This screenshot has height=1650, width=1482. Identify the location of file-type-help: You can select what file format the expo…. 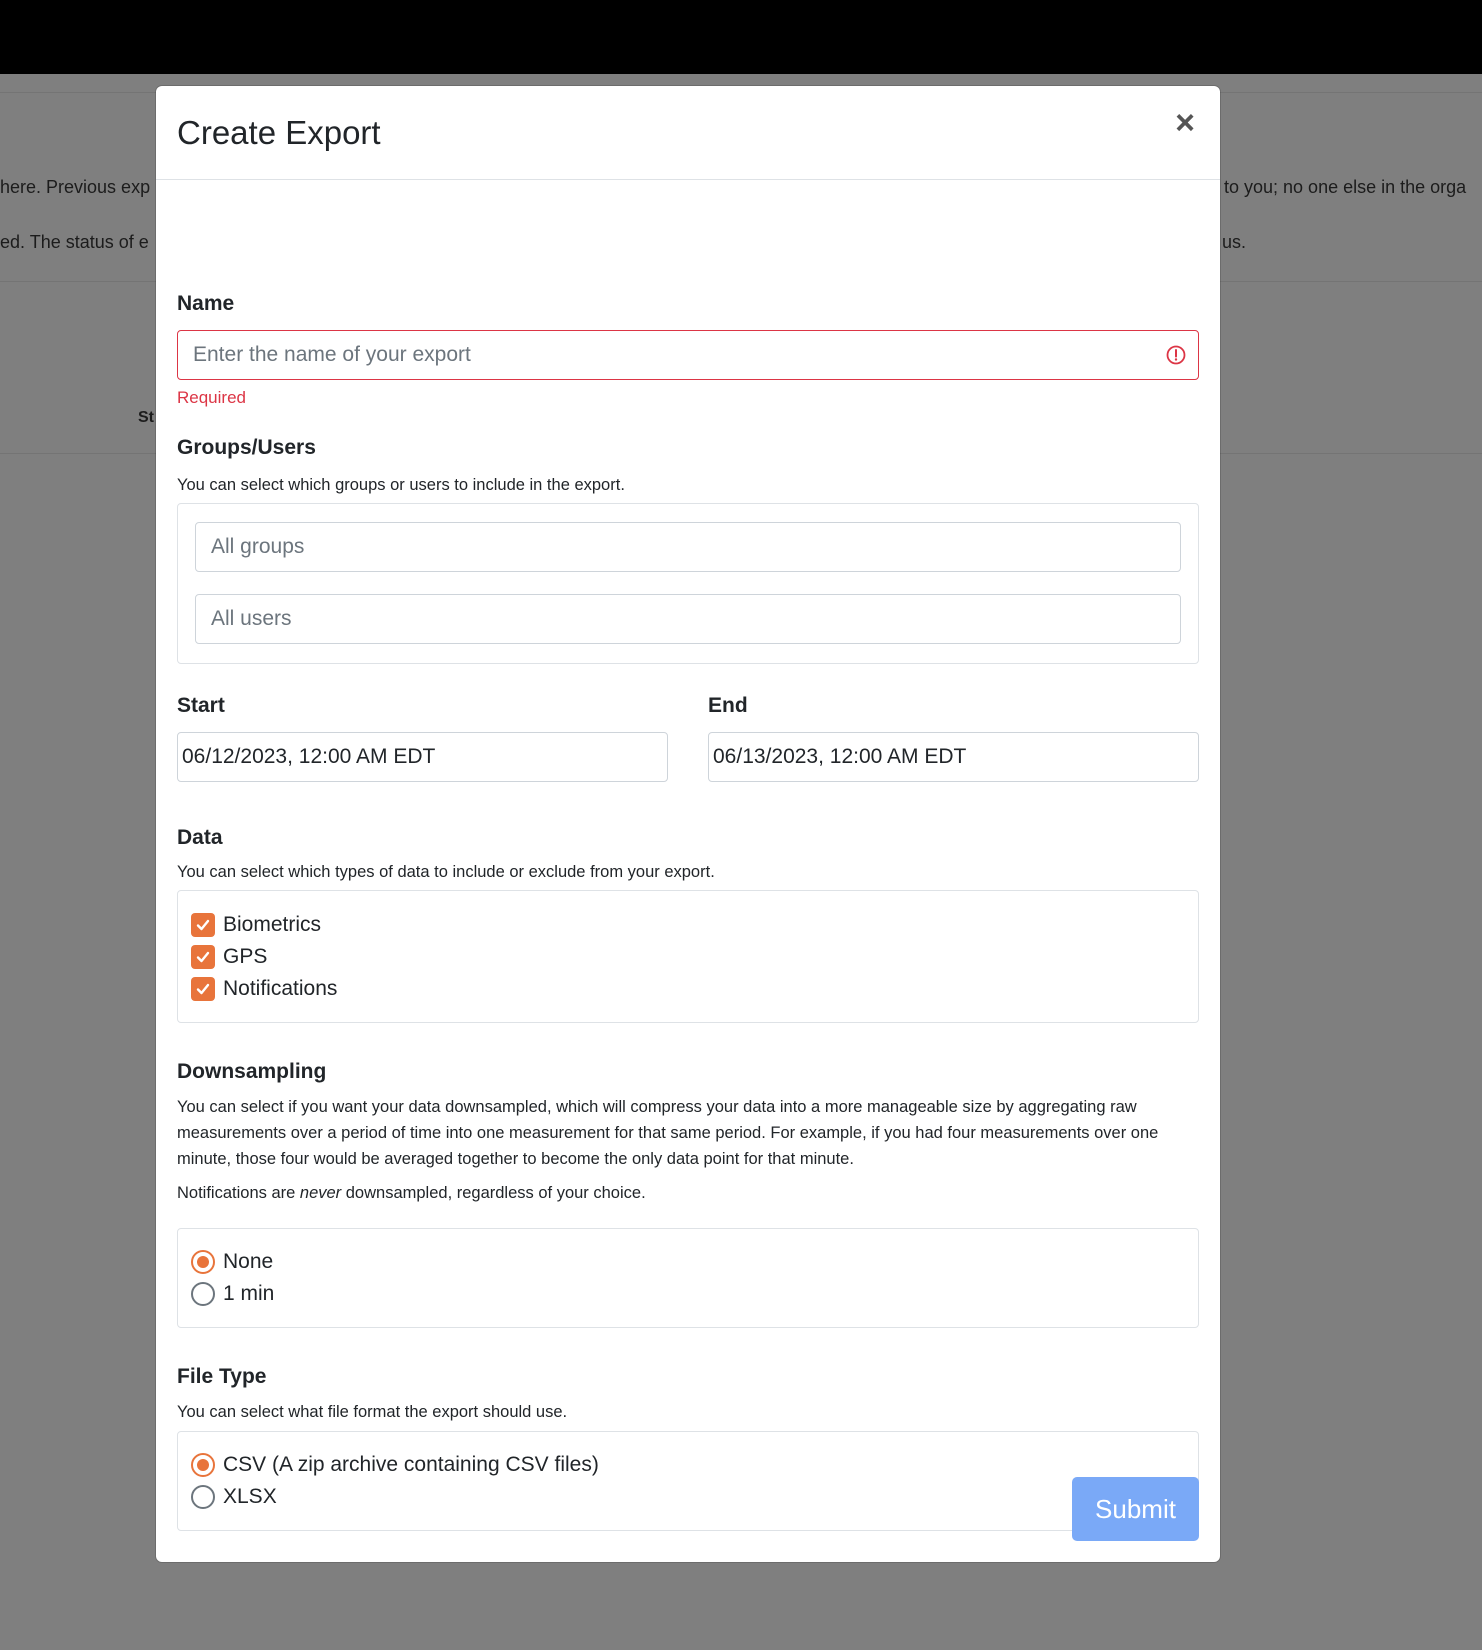
(372, 1412).